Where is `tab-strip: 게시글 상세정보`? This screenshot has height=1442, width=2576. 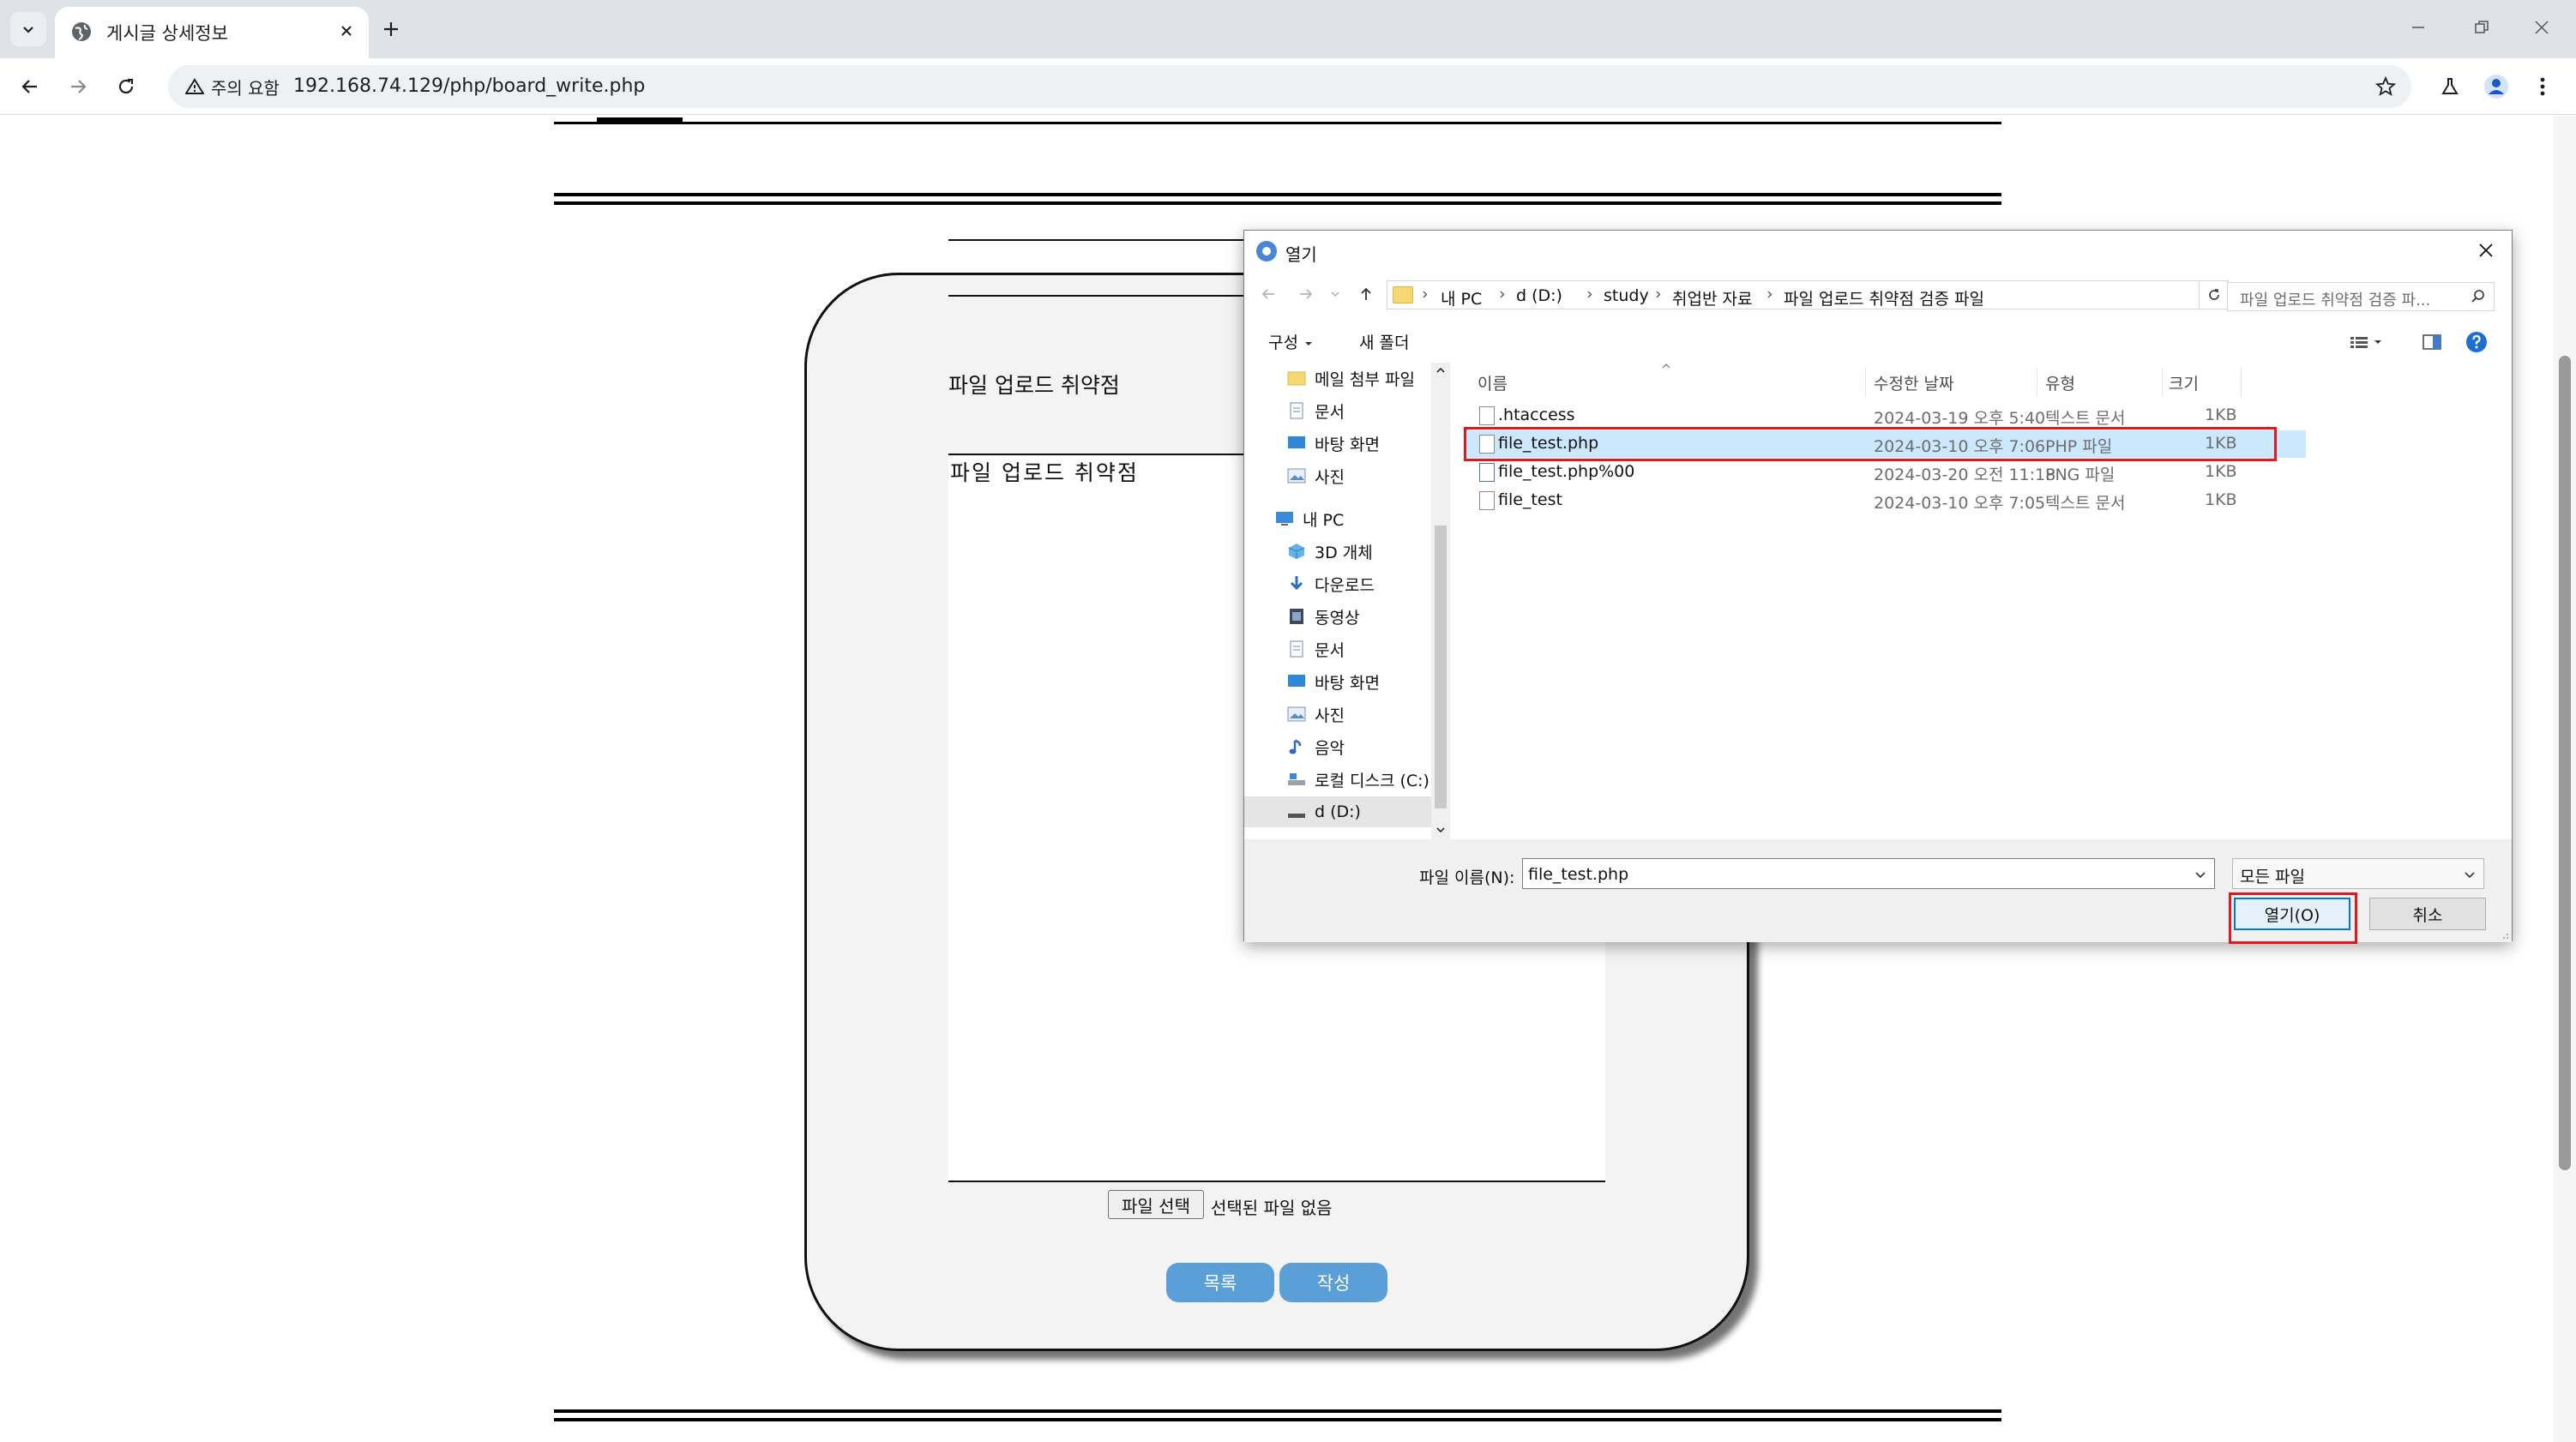
tab-strip: 게시글 상세정보 is located at coordinates (1288, 29).